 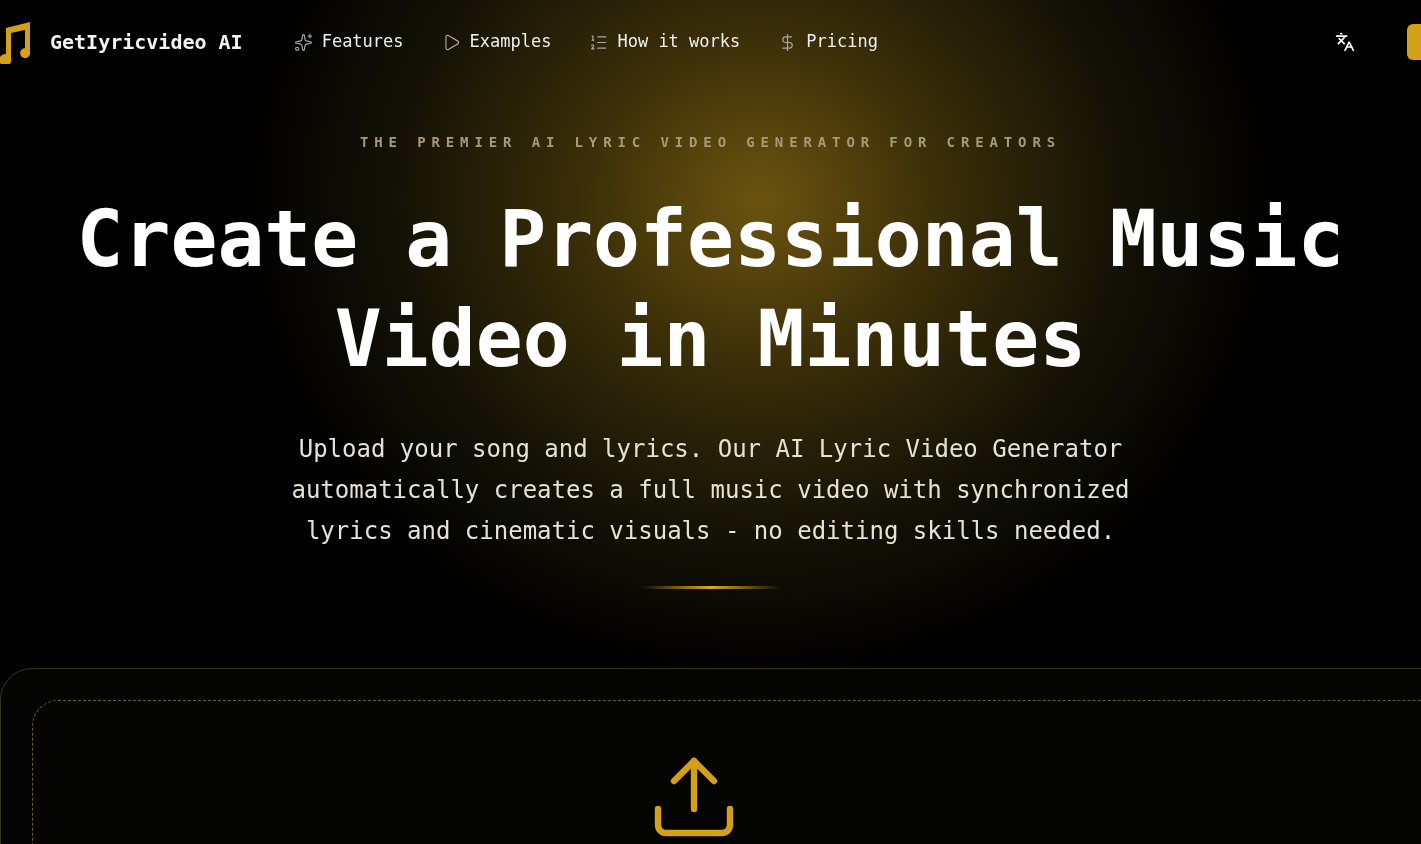 I want to click on nav-link: Features, so click(x=348, y=42).